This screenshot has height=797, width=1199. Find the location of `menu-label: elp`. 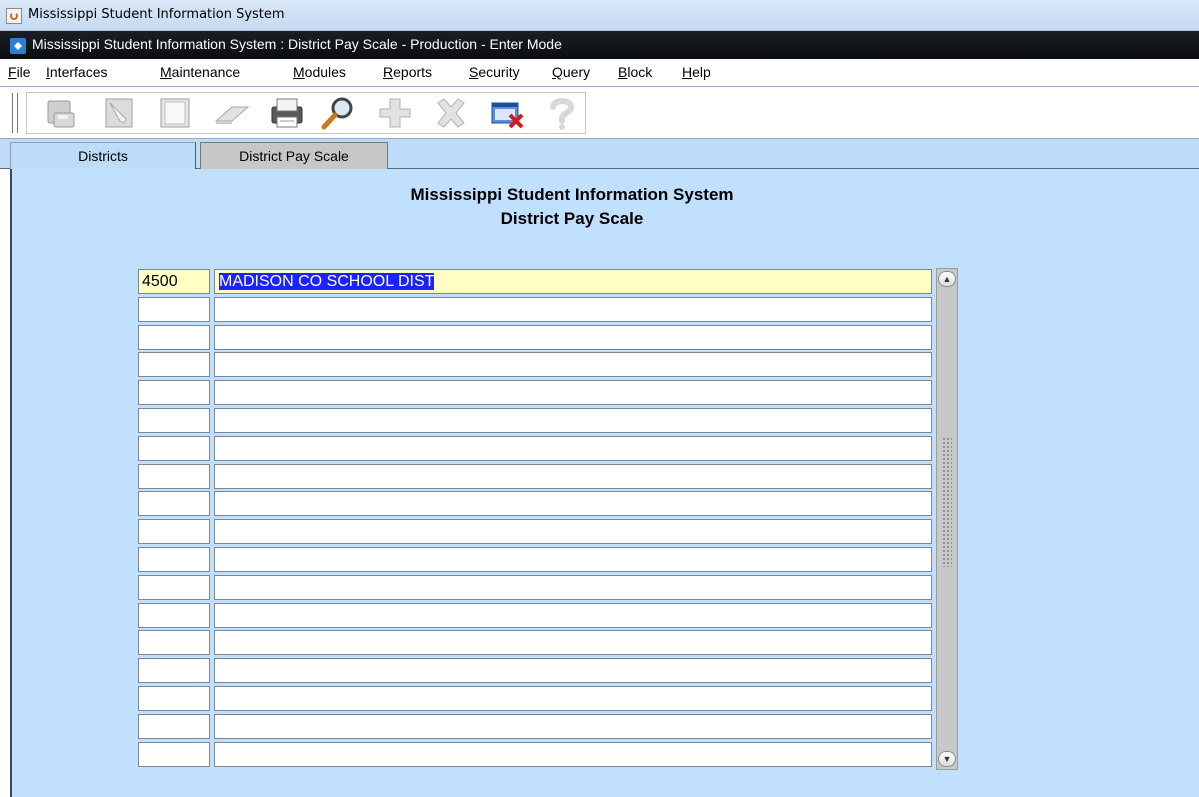

menu-label: elp is located at coordinates (701, 72).